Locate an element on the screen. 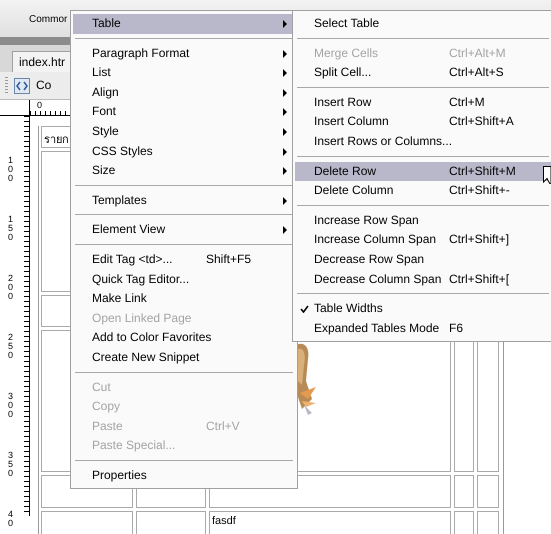 The width and height of the screenshot is (551, 534). ruler-label: 200 is located at coordinates (11, 287).